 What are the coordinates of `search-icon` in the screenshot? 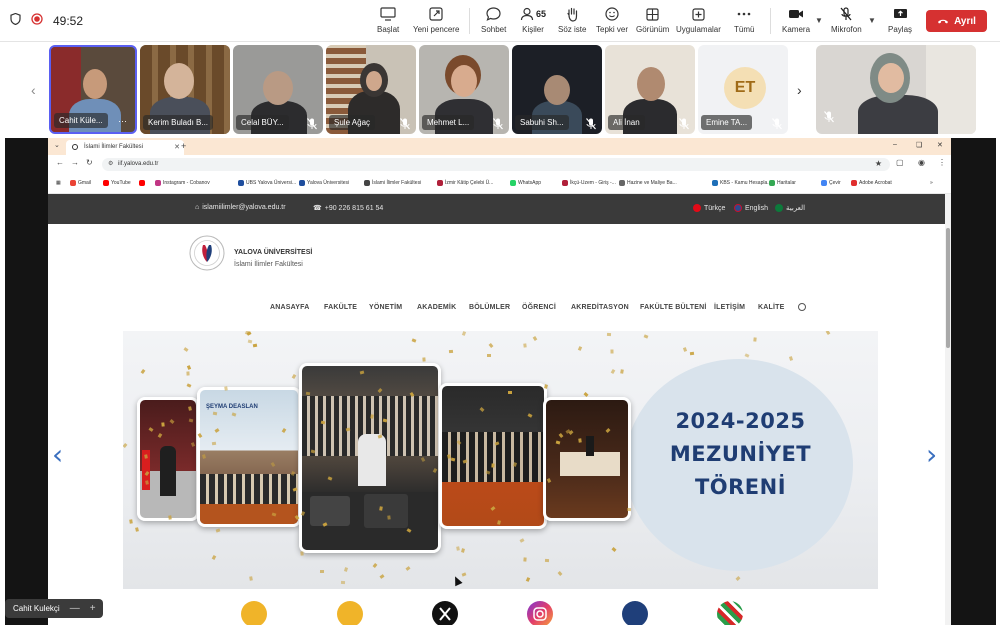 It's located at (802, 307).